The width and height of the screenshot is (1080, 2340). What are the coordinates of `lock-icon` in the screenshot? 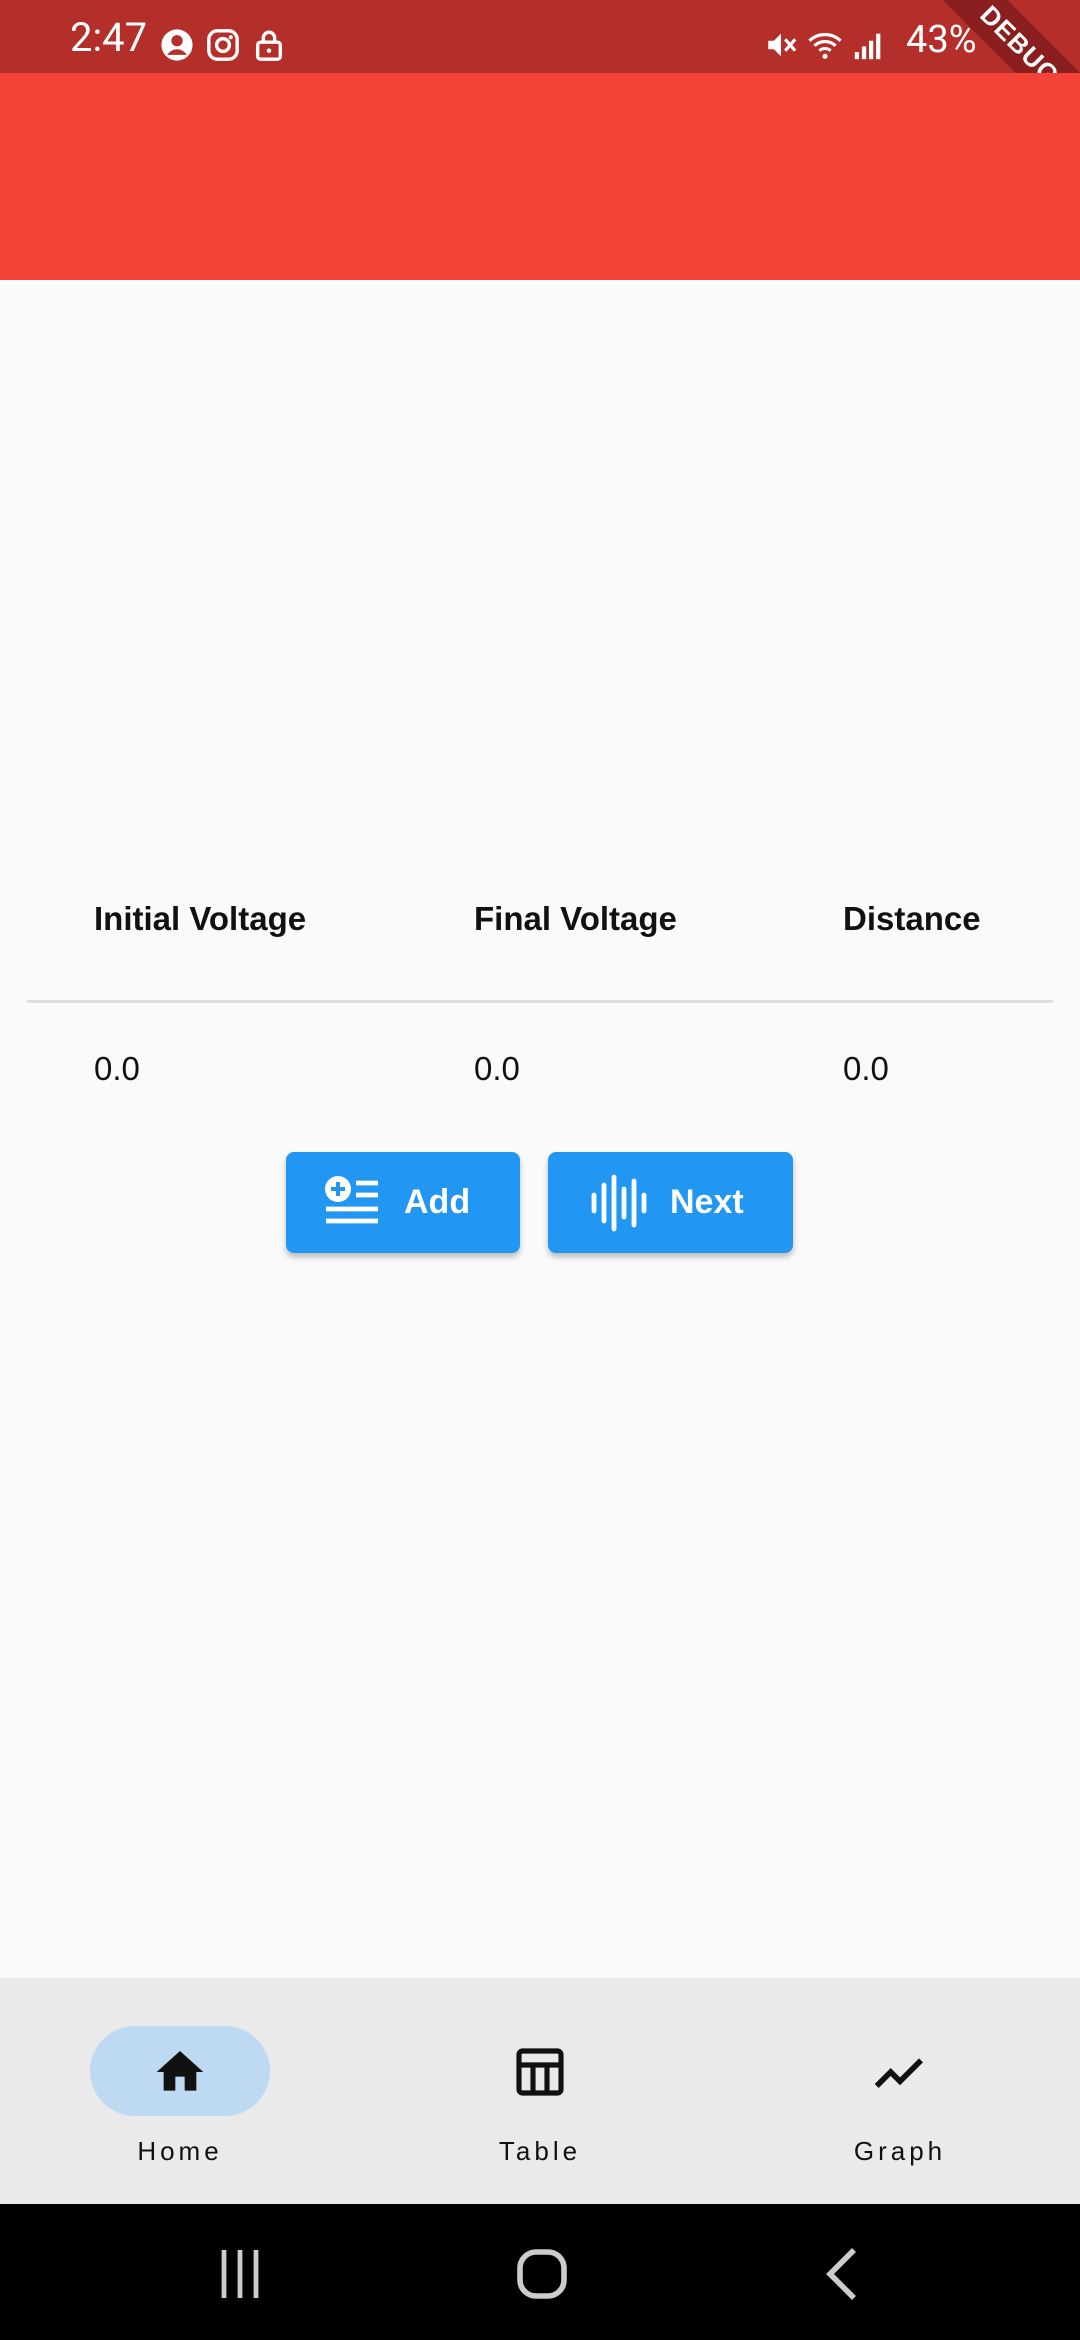 It's located at (269, 45).